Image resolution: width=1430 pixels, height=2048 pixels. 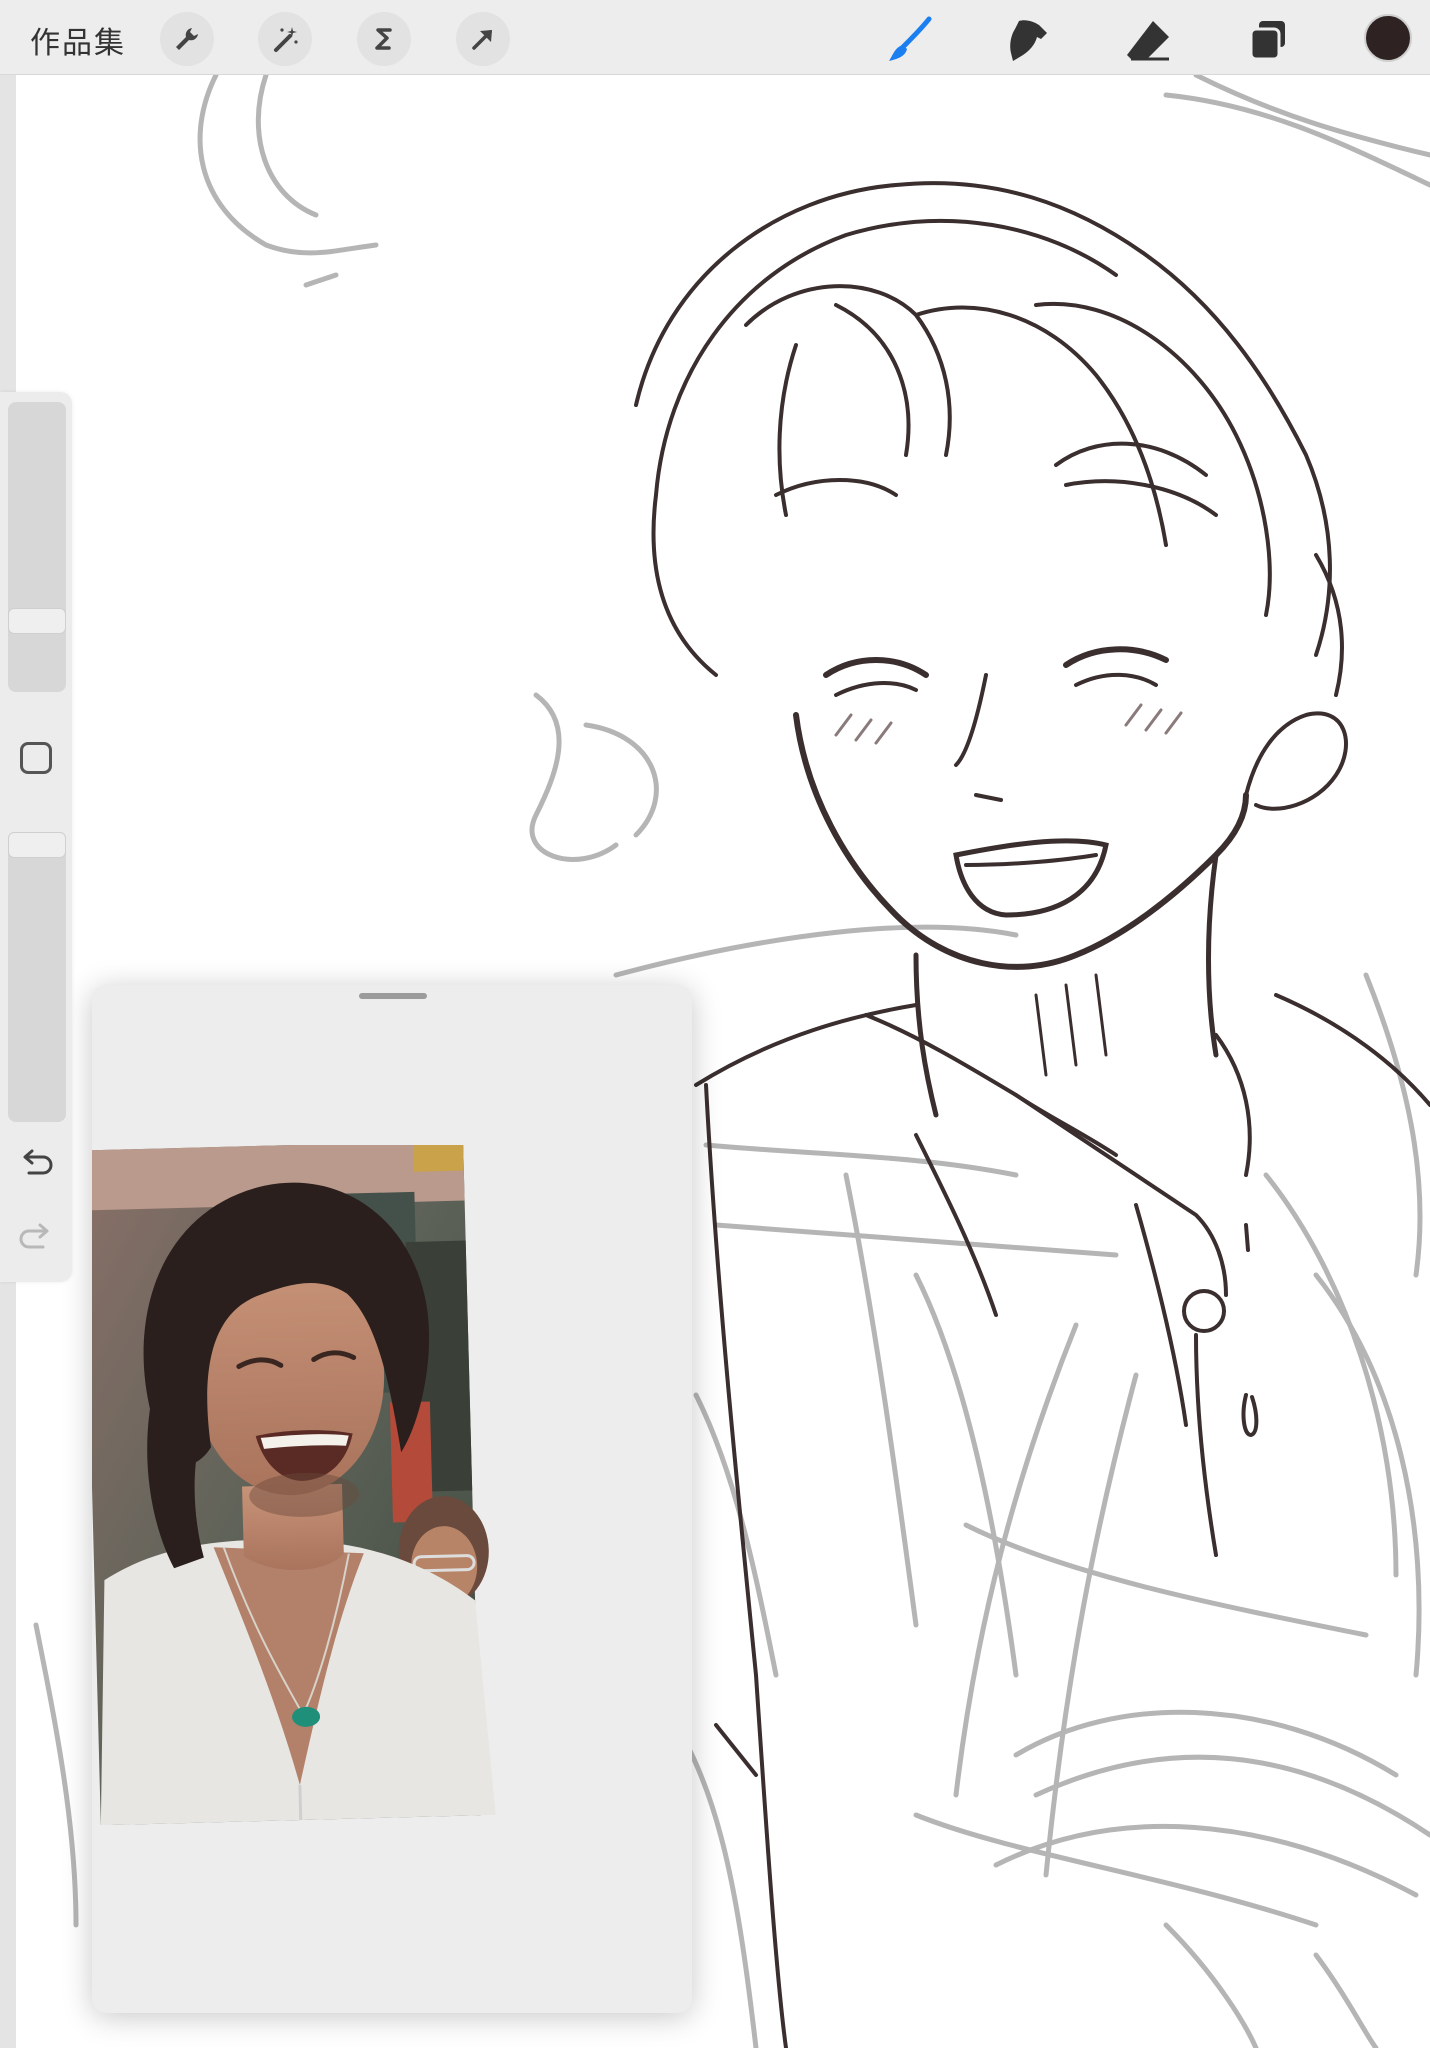 I want to click on brush-icon, so click(x=910, y=38).